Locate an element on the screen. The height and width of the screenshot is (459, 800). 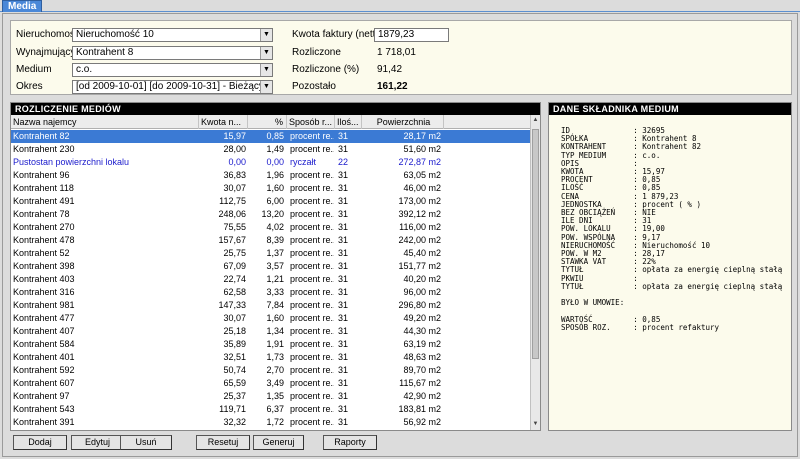
kwota-input: 1879,23 is located at coordinates (411, 35).